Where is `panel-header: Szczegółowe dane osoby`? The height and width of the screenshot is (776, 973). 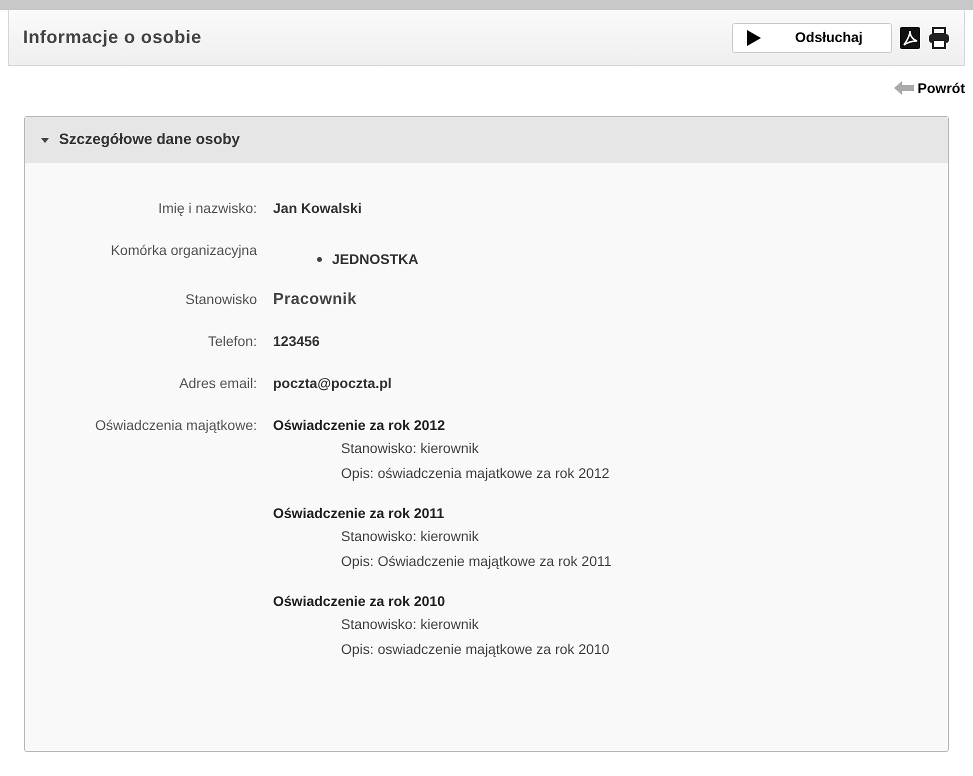 panel-header: Szczegółowe dane osoby is located at coordinates (486, 140).